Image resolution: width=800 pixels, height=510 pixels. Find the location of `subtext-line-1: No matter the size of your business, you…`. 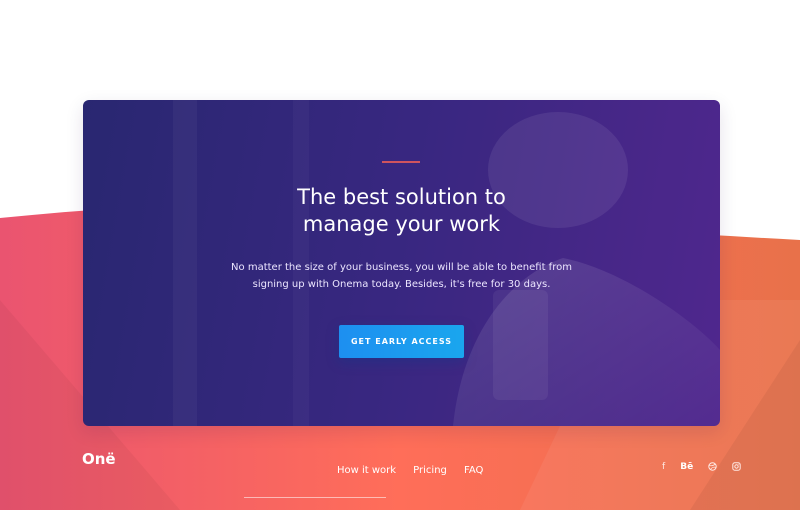

subtext-line-1: No matter the size of your business, you… is located at coordinates (401, 267).